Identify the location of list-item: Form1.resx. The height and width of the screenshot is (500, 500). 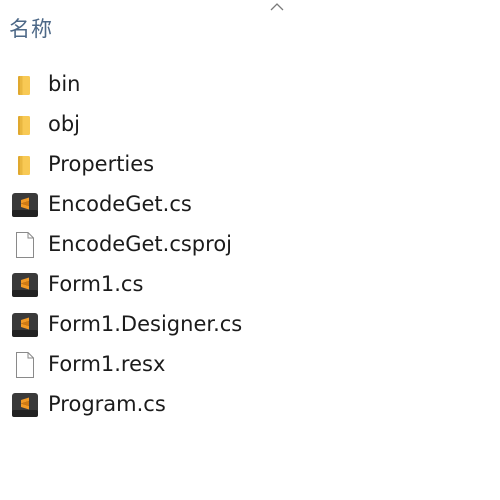
(250, 364).